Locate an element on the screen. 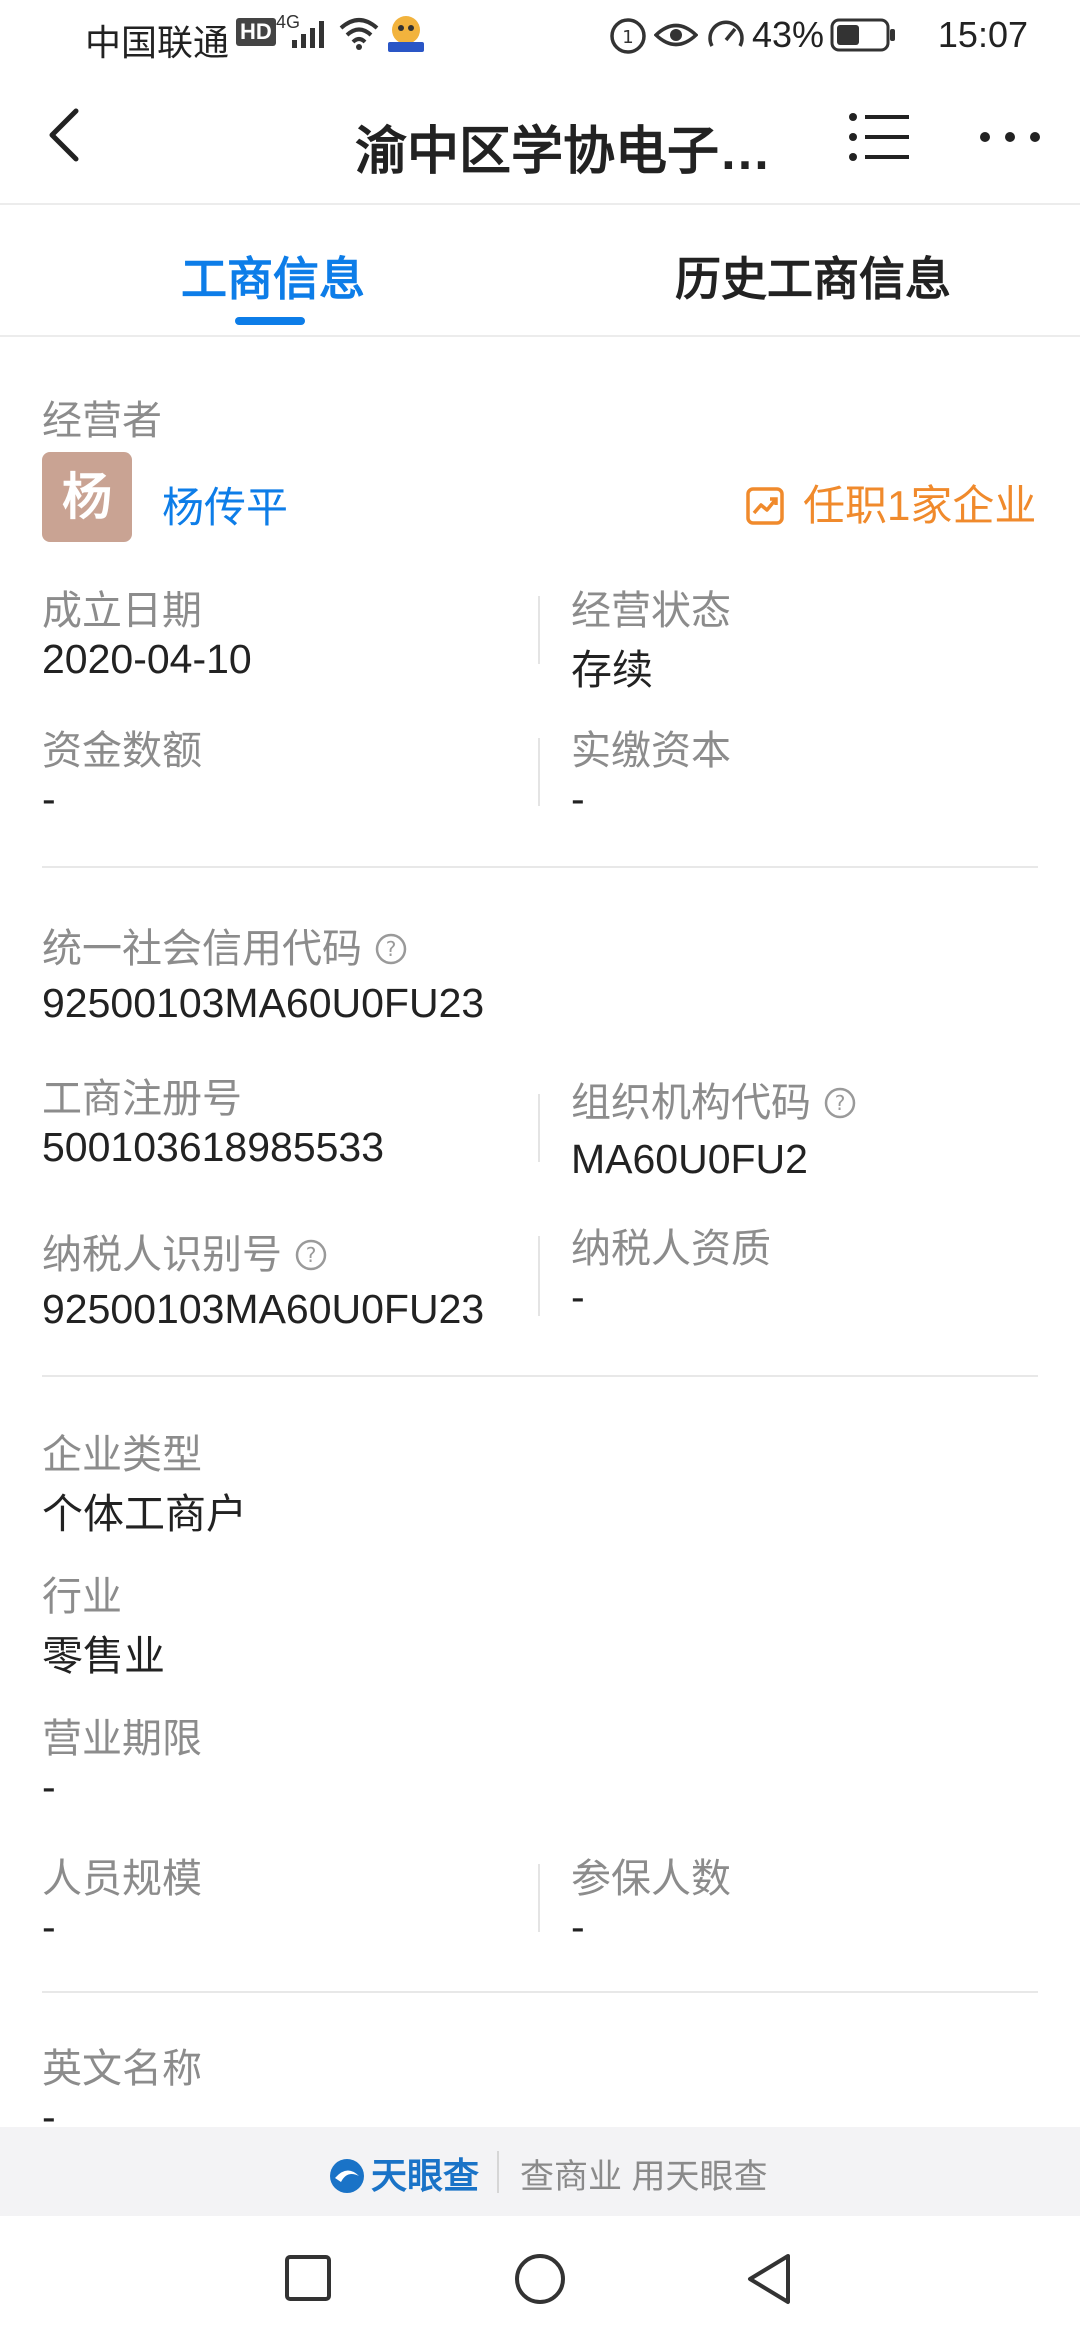 The width and height of the screenshot is (1080, 2340). chart-trend-icon is located at coordinates (765, 506).